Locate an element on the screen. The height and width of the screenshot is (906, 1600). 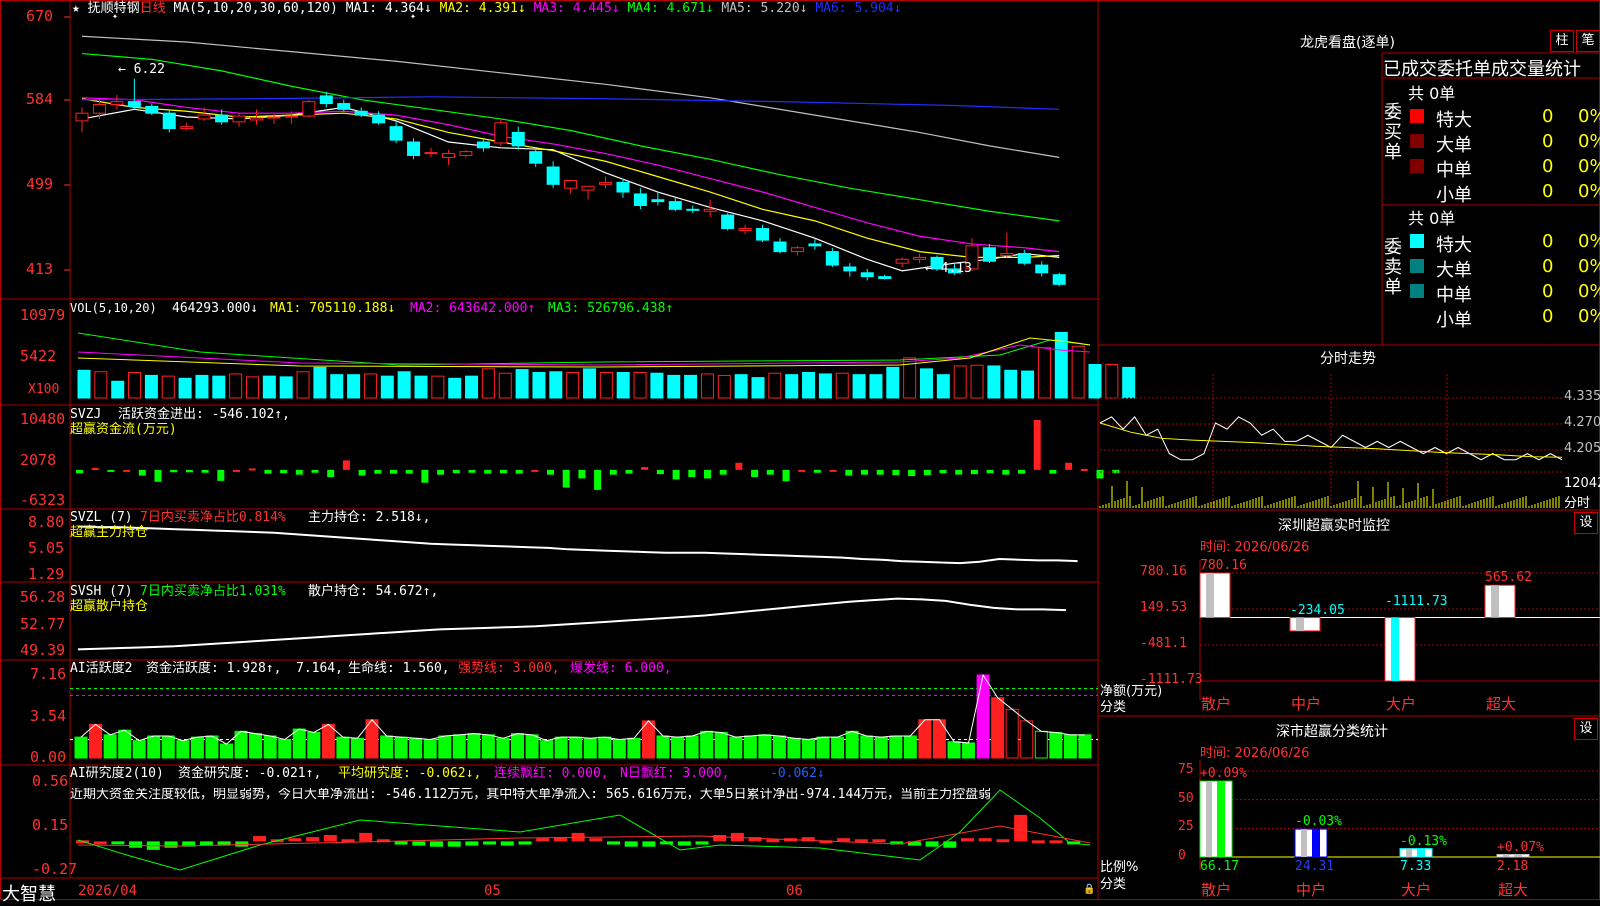
ai2-a: 资金研究度: -0.021↑, is located at coordinates (250, 773).